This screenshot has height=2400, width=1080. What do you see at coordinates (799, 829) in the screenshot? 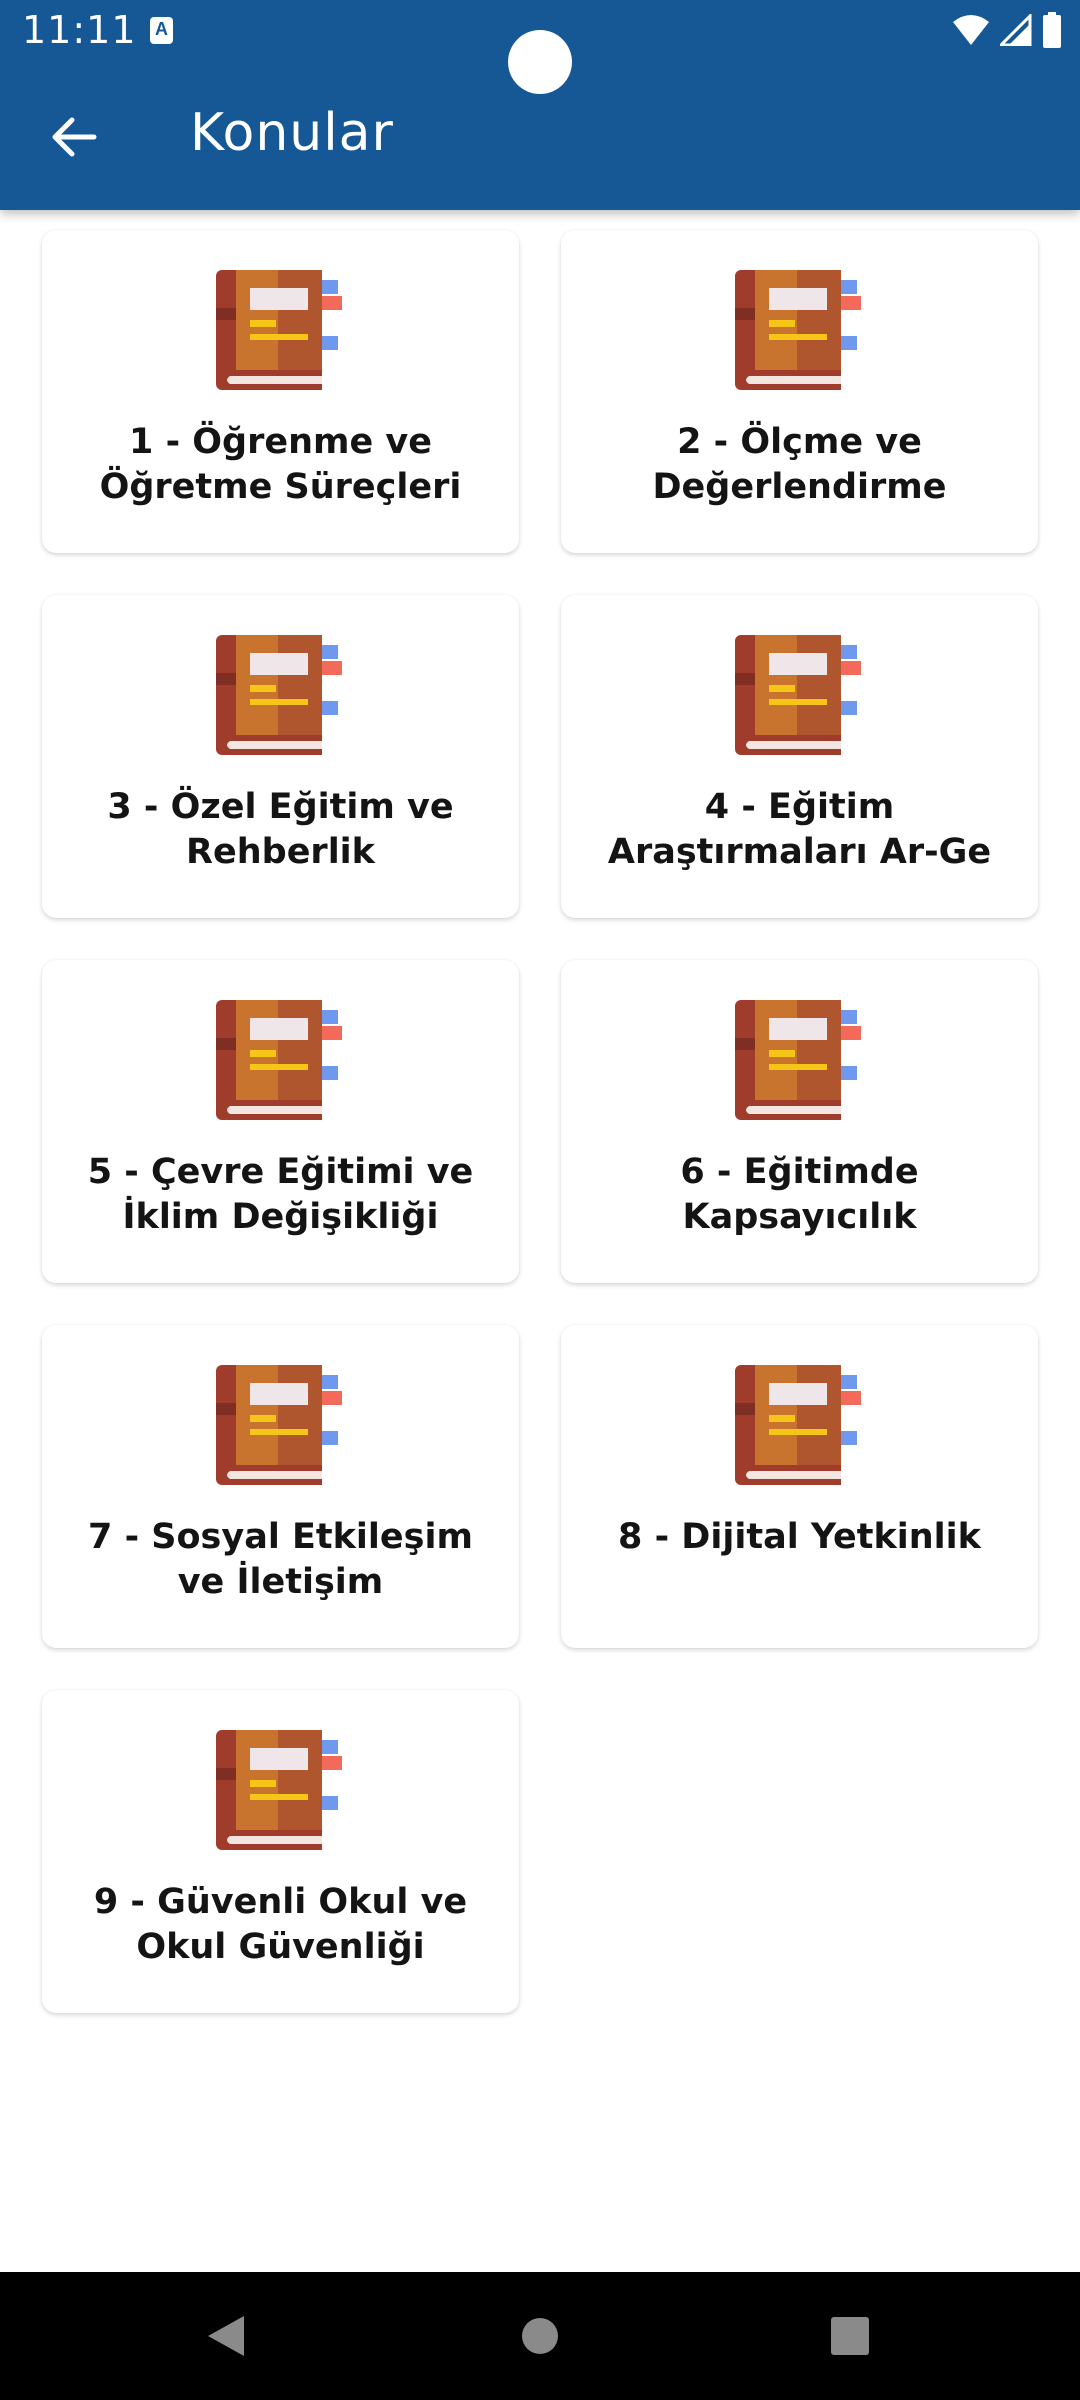
I see `topic-title: 4 - Eğitim Araştırmaları Ar-Ge` at bounding box center [799, 829].